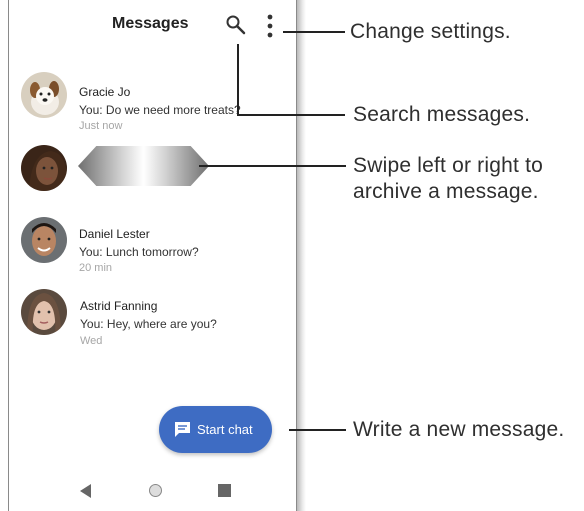  I want to click on message-preview: You: Hey, where are you?, so click(148, 324).